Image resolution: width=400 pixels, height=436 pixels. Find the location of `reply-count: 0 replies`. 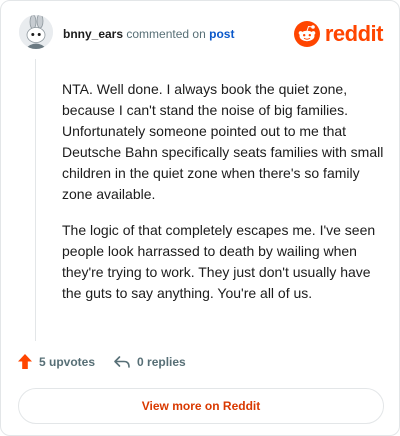

reply-count: 0 replies is located at coordinates (161, 361).